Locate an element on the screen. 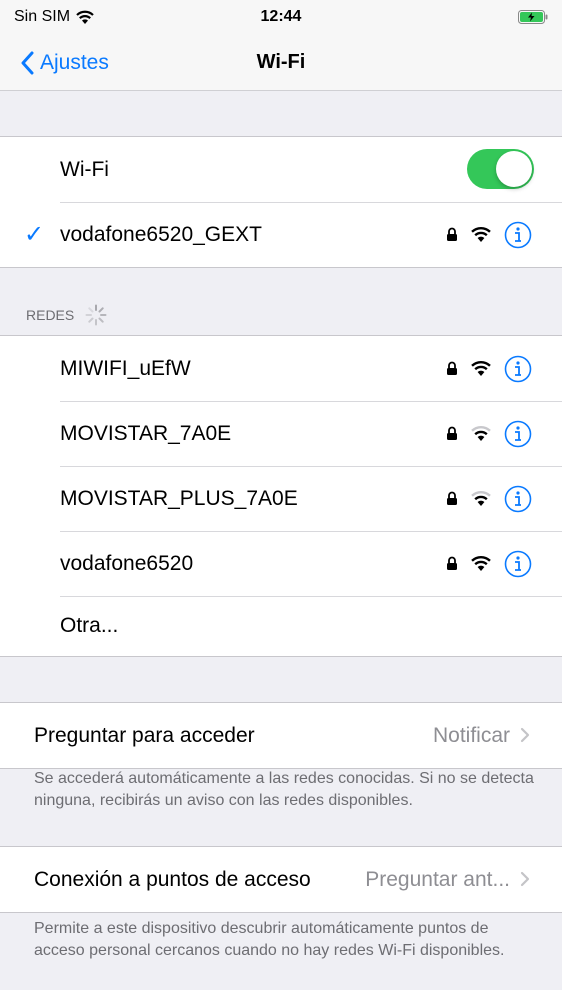 This screenshot has width=562, height=990. network-name: MIWIFI_uEfW is located at coordinates (125, 368).